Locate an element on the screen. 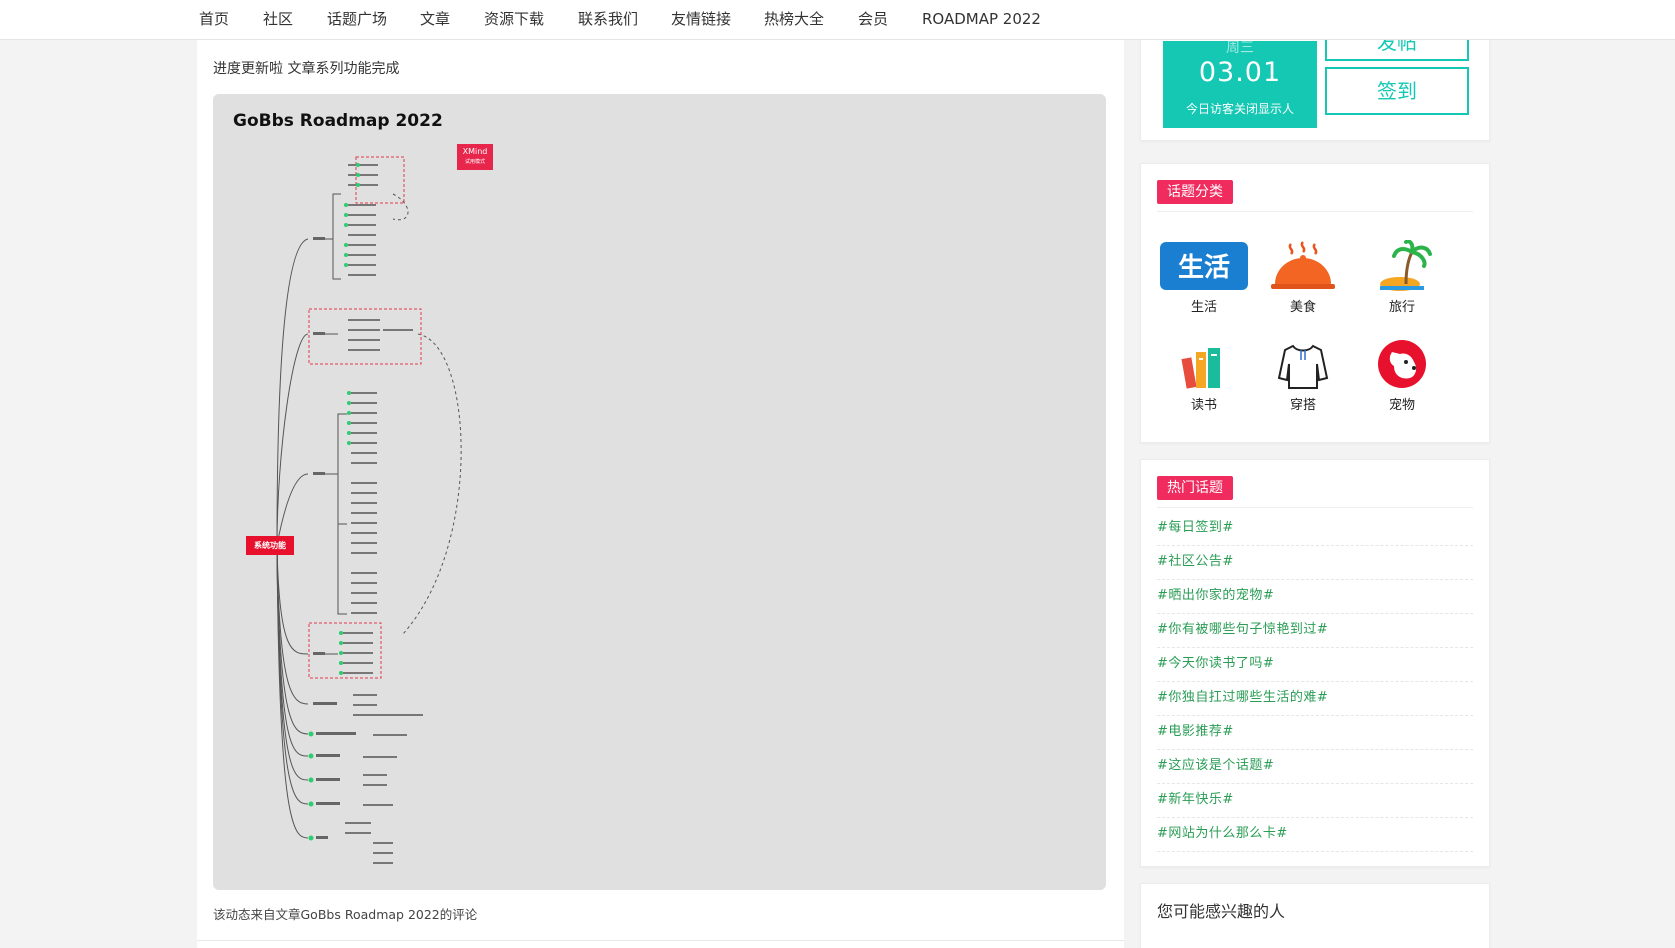 Image resolution: width=1675 pixels, height=948 pixels. current-date: 03.01 is located at coordinates (1240, 72).